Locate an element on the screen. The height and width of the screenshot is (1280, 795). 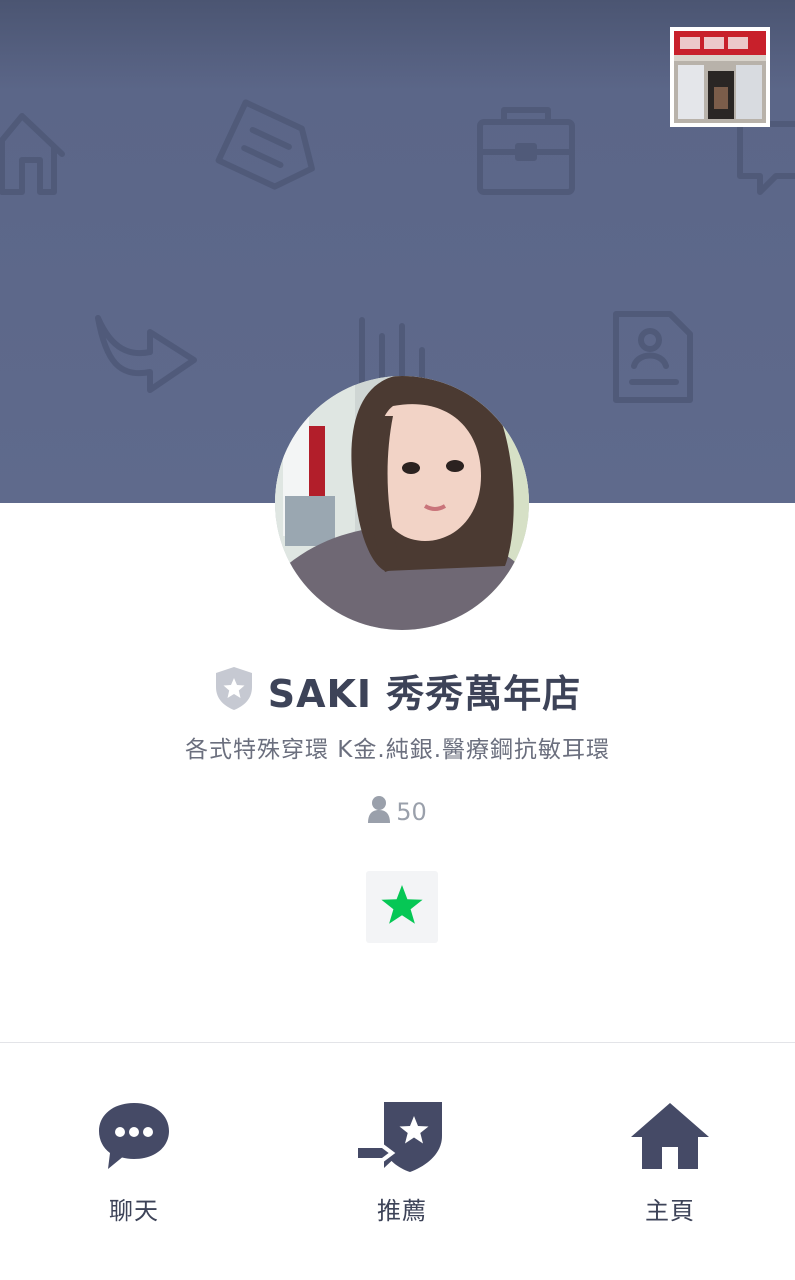
friend-count: 50 is located at coordinates (397, 812).